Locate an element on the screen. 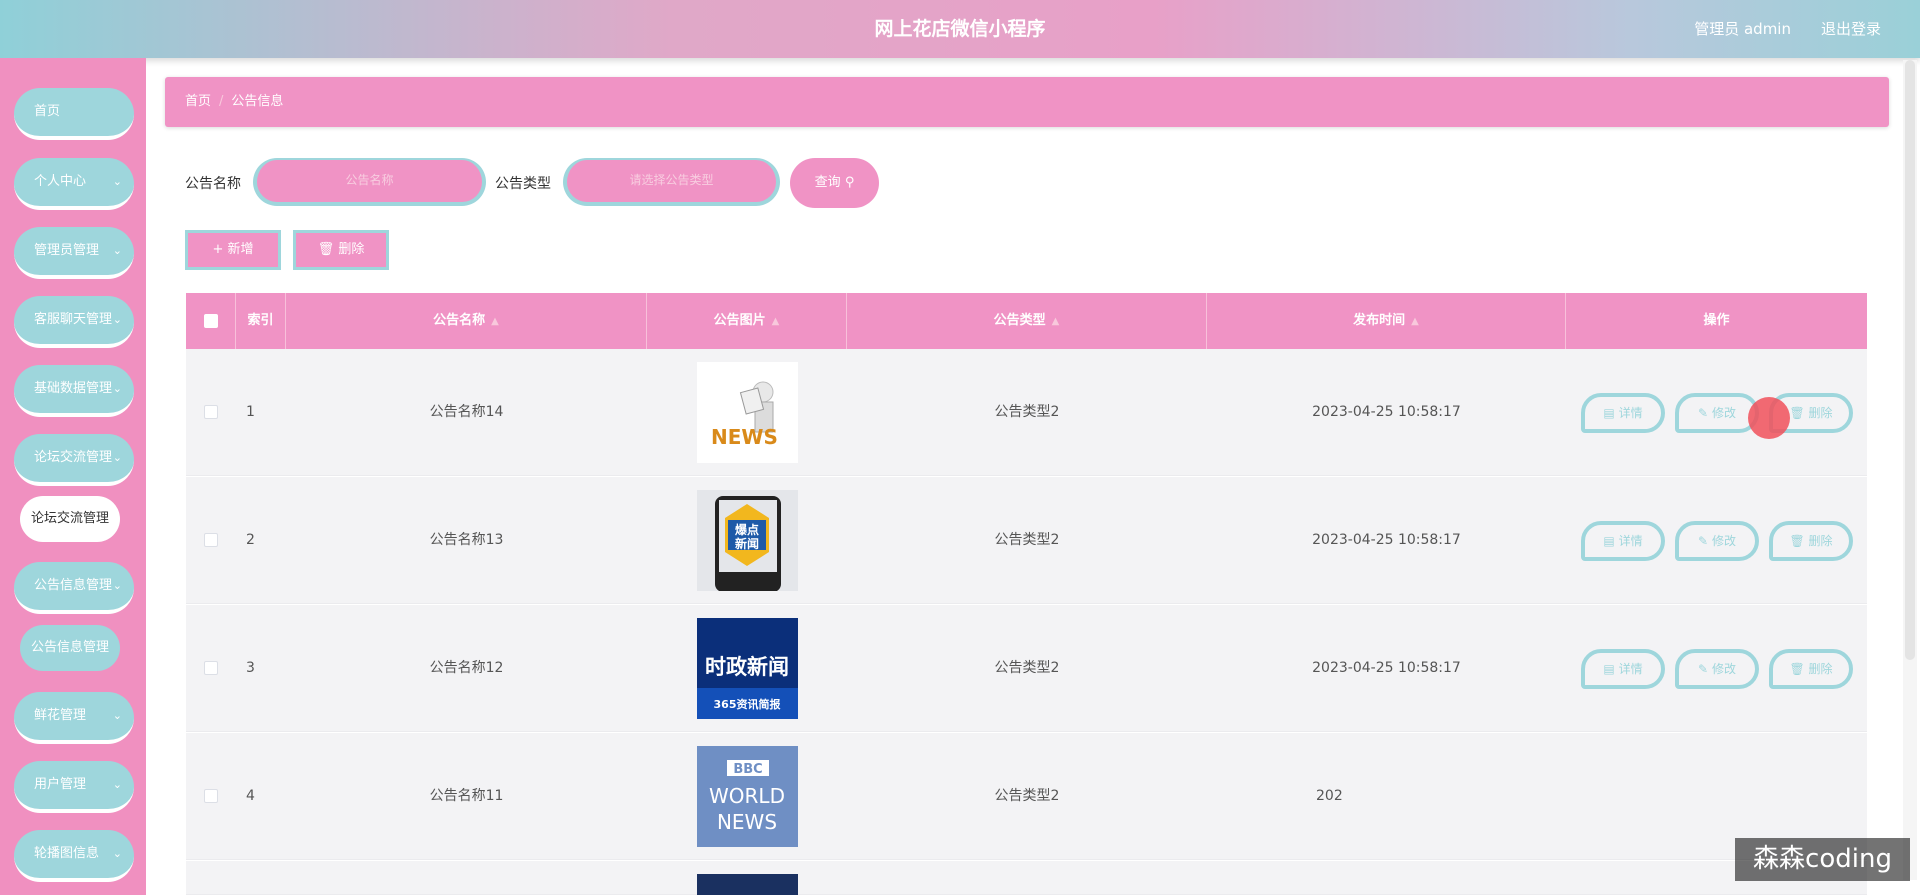  notice-image: 爆点 新闻 is located at coordinates (747, 540).